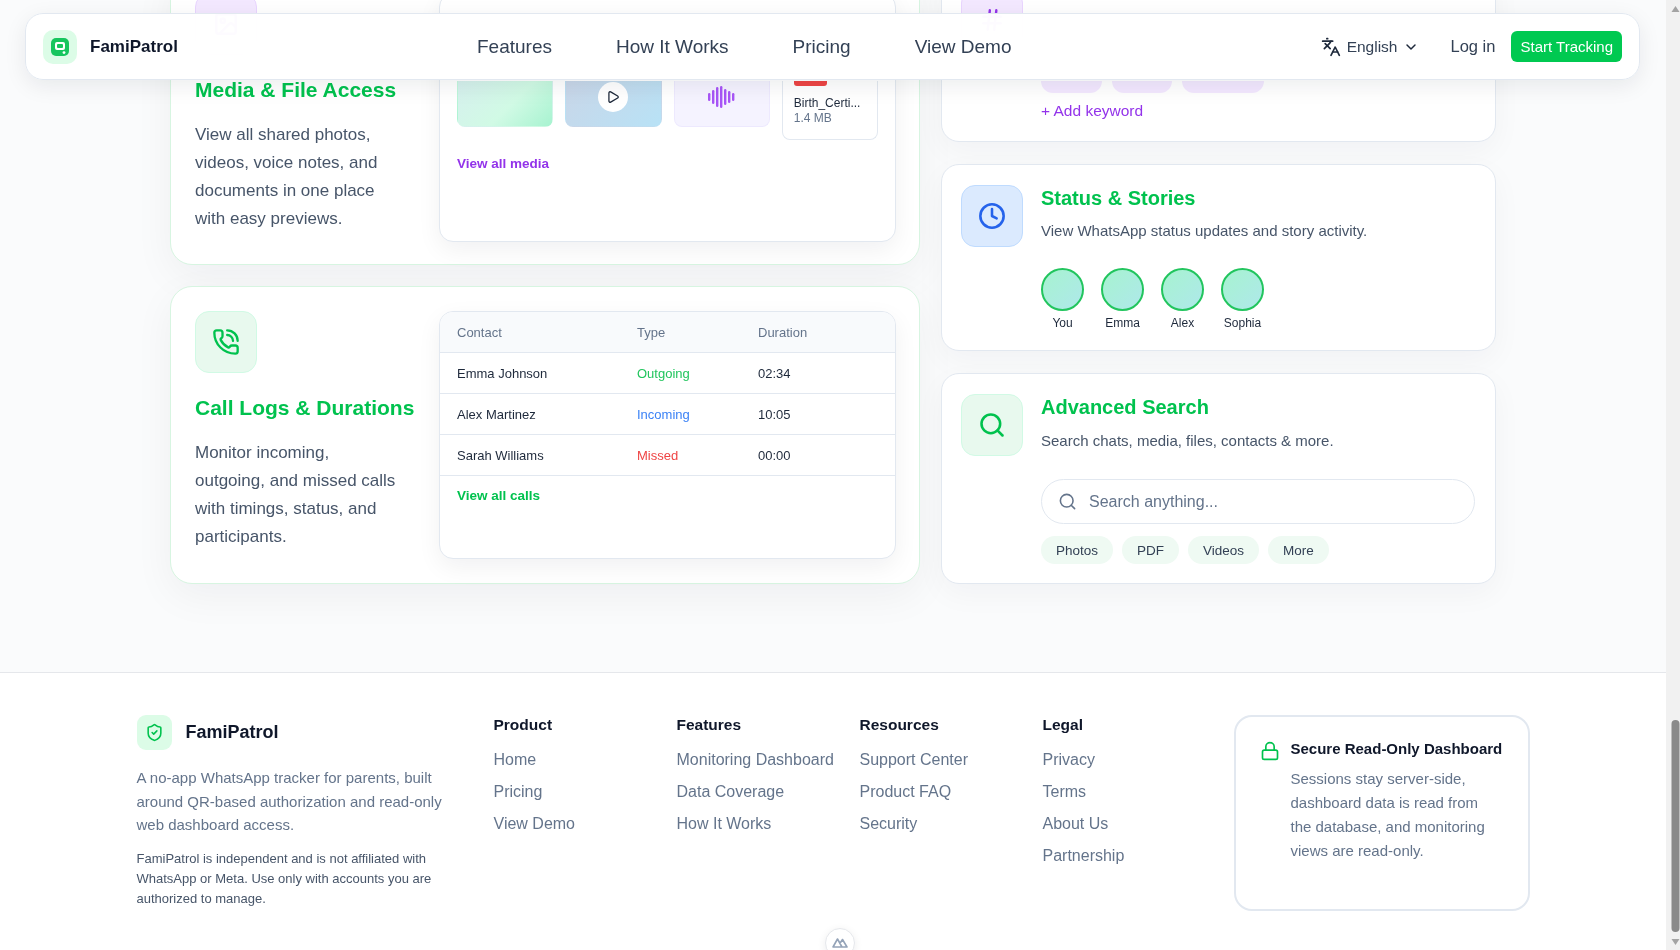  Describe the element at coordinates (1075, 824) in the screenshot. I see `footer-link: About Us` at that location.